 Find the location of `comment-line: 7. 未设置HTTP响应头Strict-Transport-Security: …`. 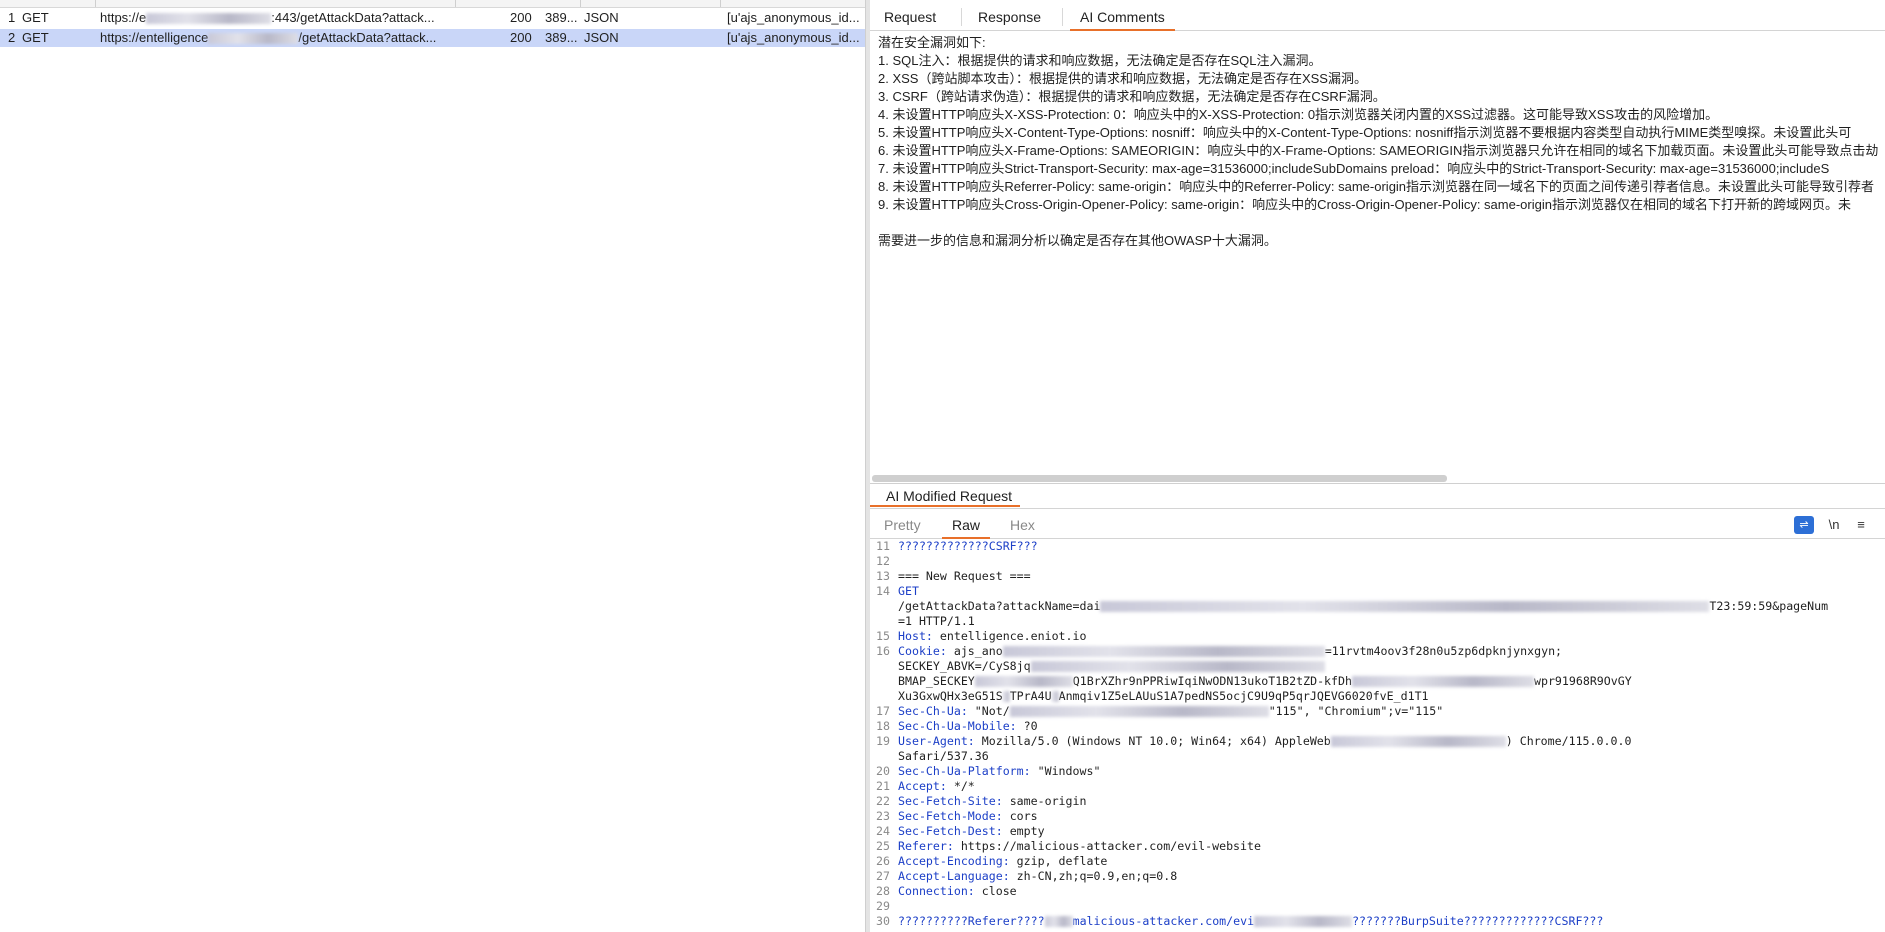

comment-line: 7. 未设置HTTP响应头Strict-Transport-Security: … is located at coordinates (1354, 168).